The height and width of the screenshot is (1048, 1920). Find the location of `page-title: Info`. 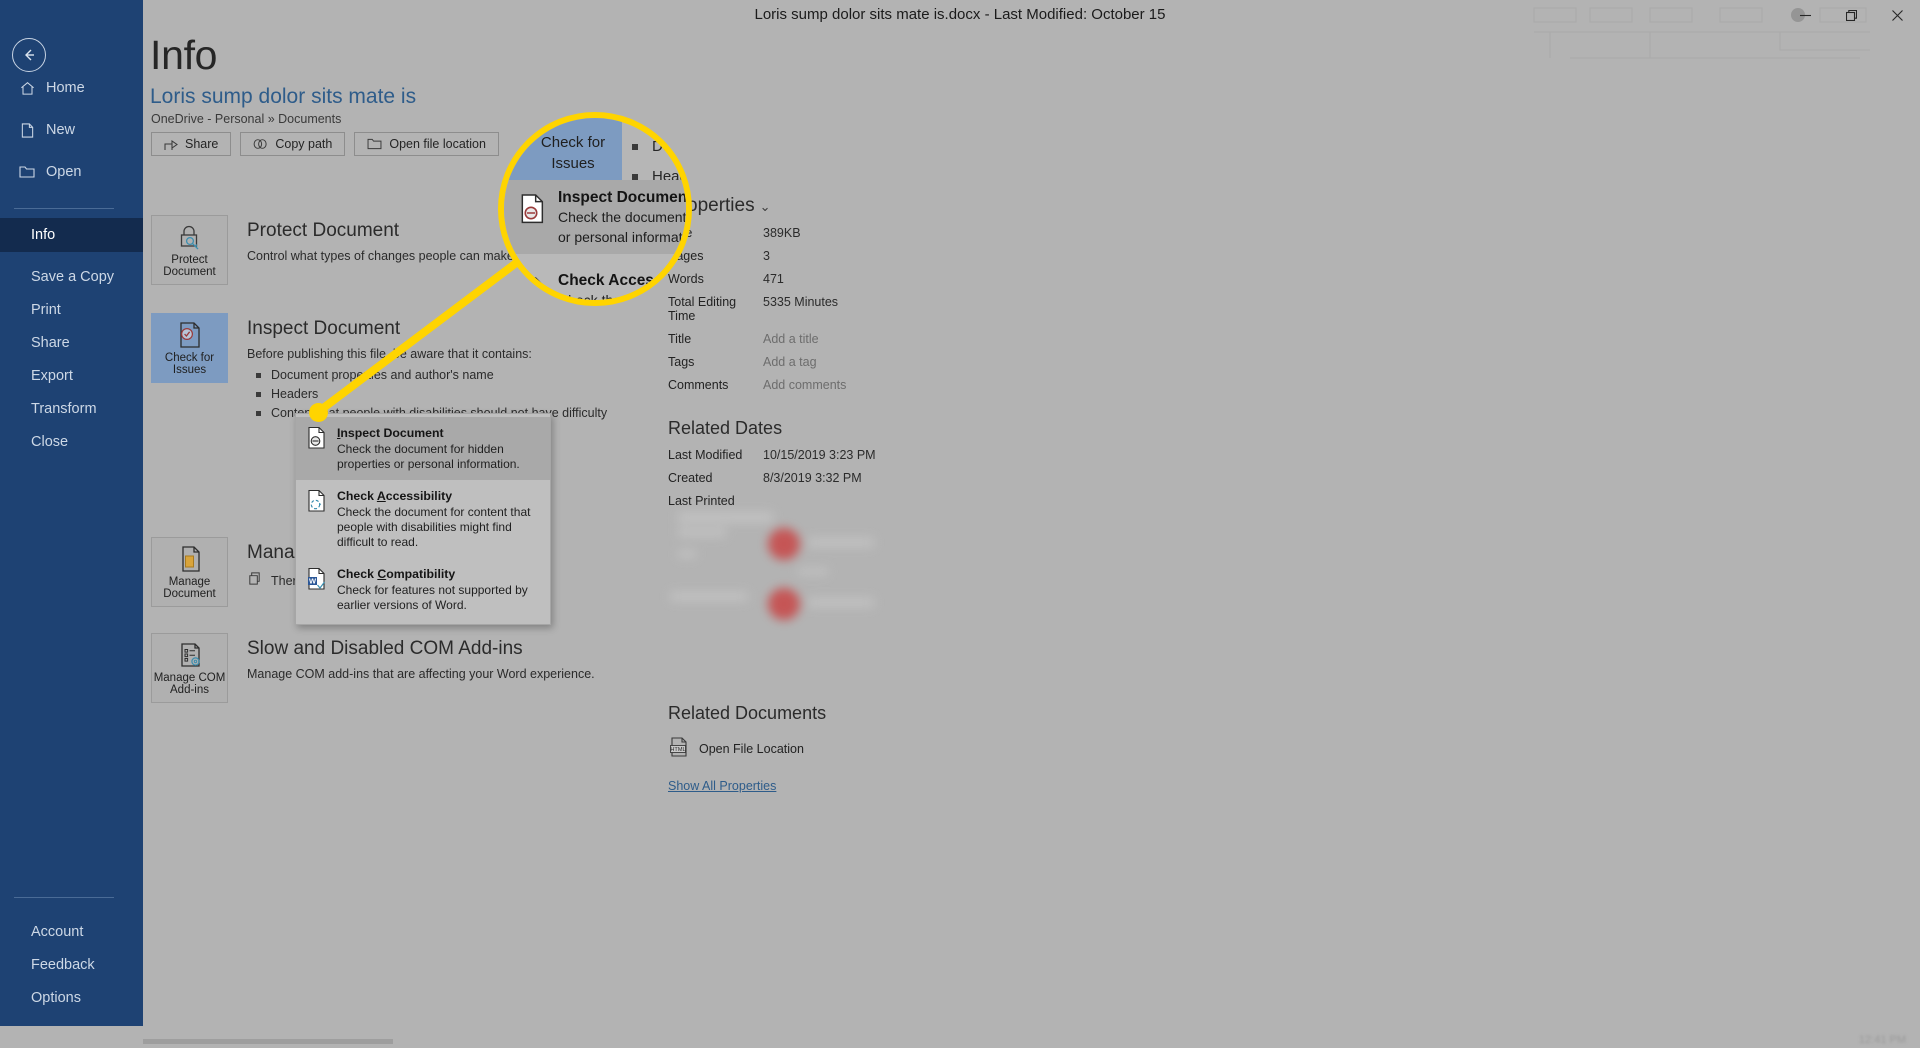

page-title: Info is located at coordinates (184, 55).